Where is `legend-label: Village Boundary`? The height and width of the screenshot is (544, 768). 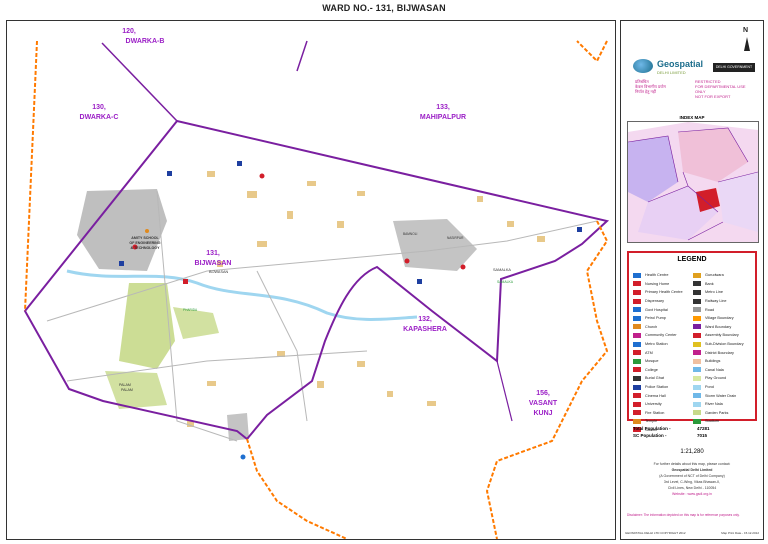 legend-label: Village Boundary is located at coordinates (719, 318).